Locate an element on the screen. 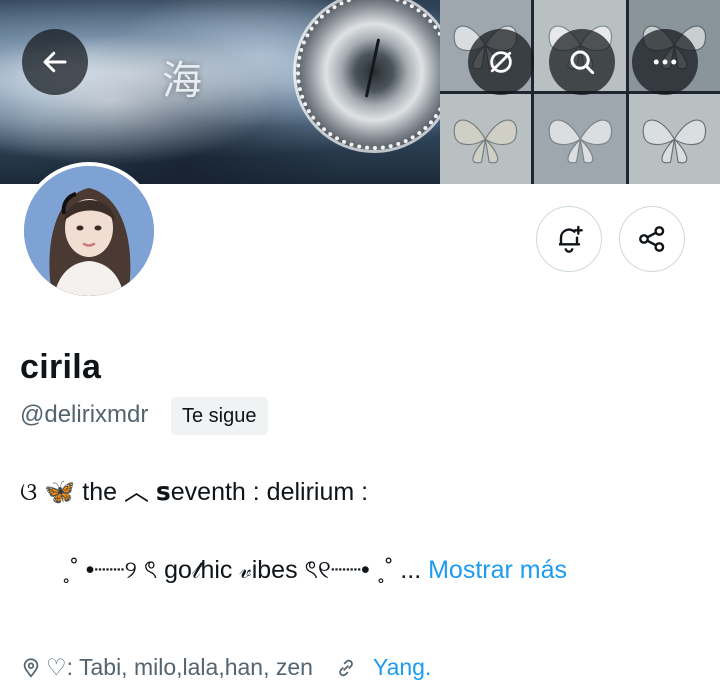  back-button is located at coordinates (55, 62).